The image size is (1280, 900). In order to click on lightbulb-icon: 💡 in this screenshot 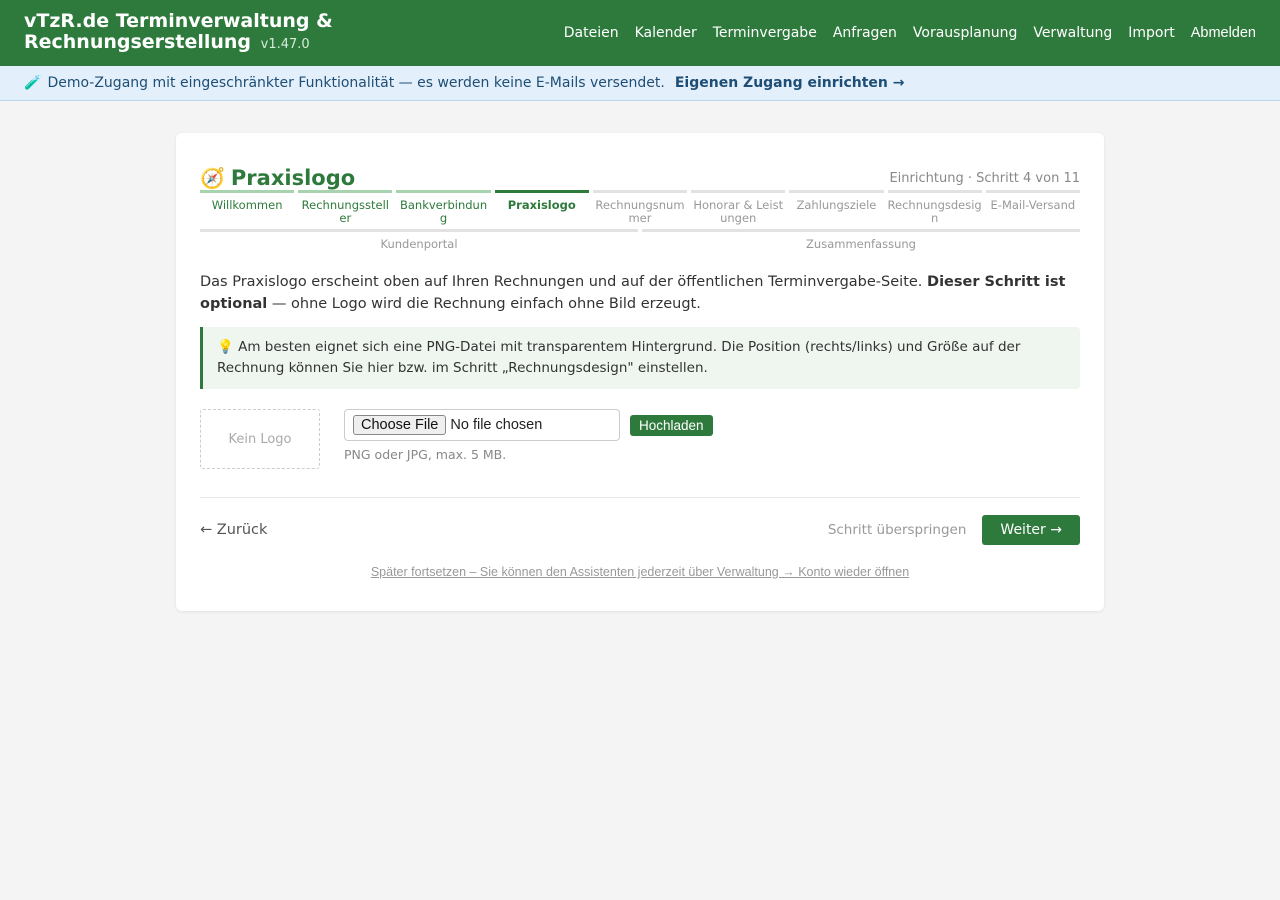, I will do `click(225, 347)`.